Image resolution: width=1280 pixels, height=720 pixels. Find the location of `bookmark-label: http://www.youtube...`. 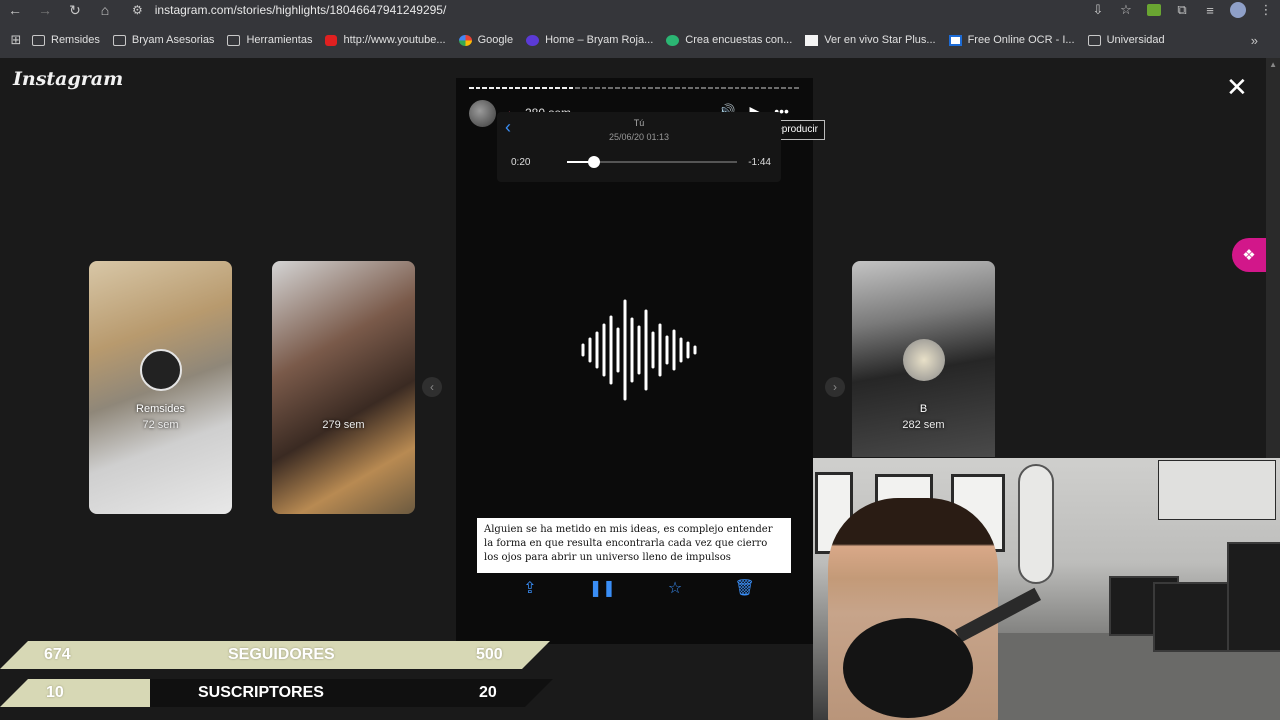

bookmark-label: http://www.youtube... is located at coordinates (394, 40).